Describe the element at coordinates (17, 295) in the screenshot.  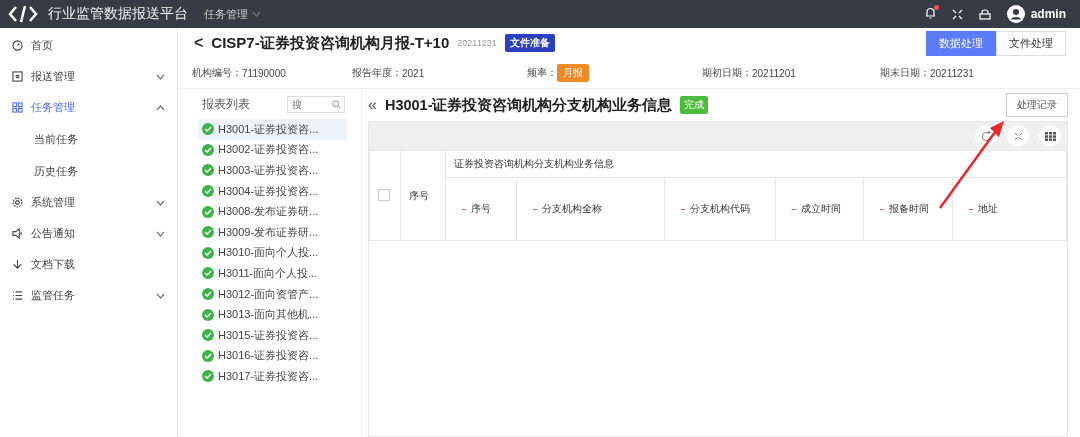
I see `list-icon` at that location.